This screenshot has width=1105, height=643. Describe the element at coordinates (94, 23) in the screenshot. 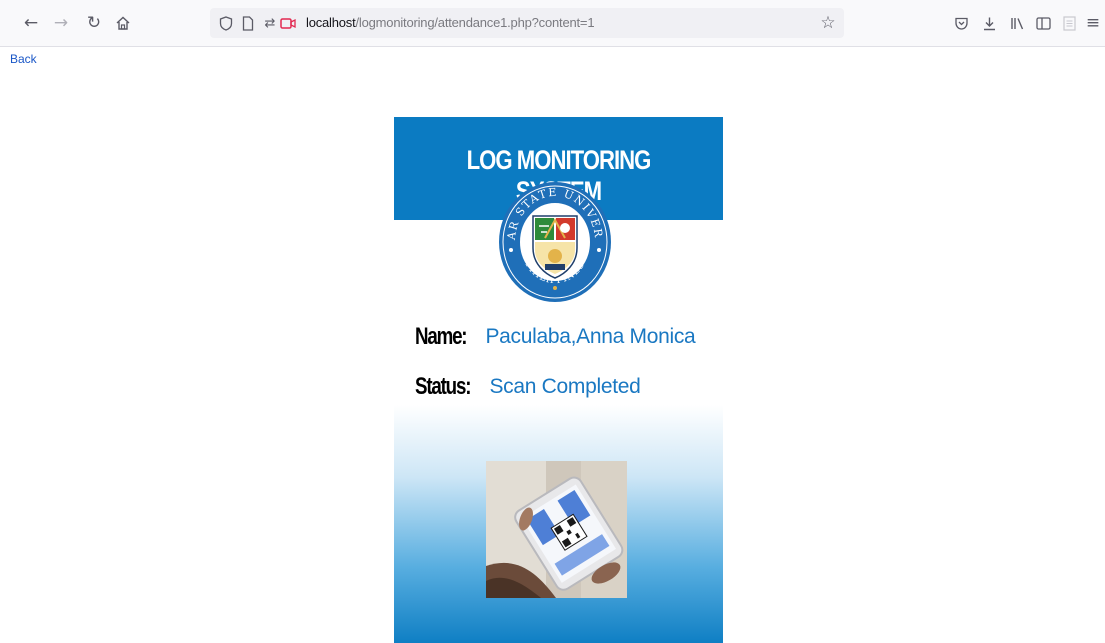

I see `reload-icon: ↻` at that location.